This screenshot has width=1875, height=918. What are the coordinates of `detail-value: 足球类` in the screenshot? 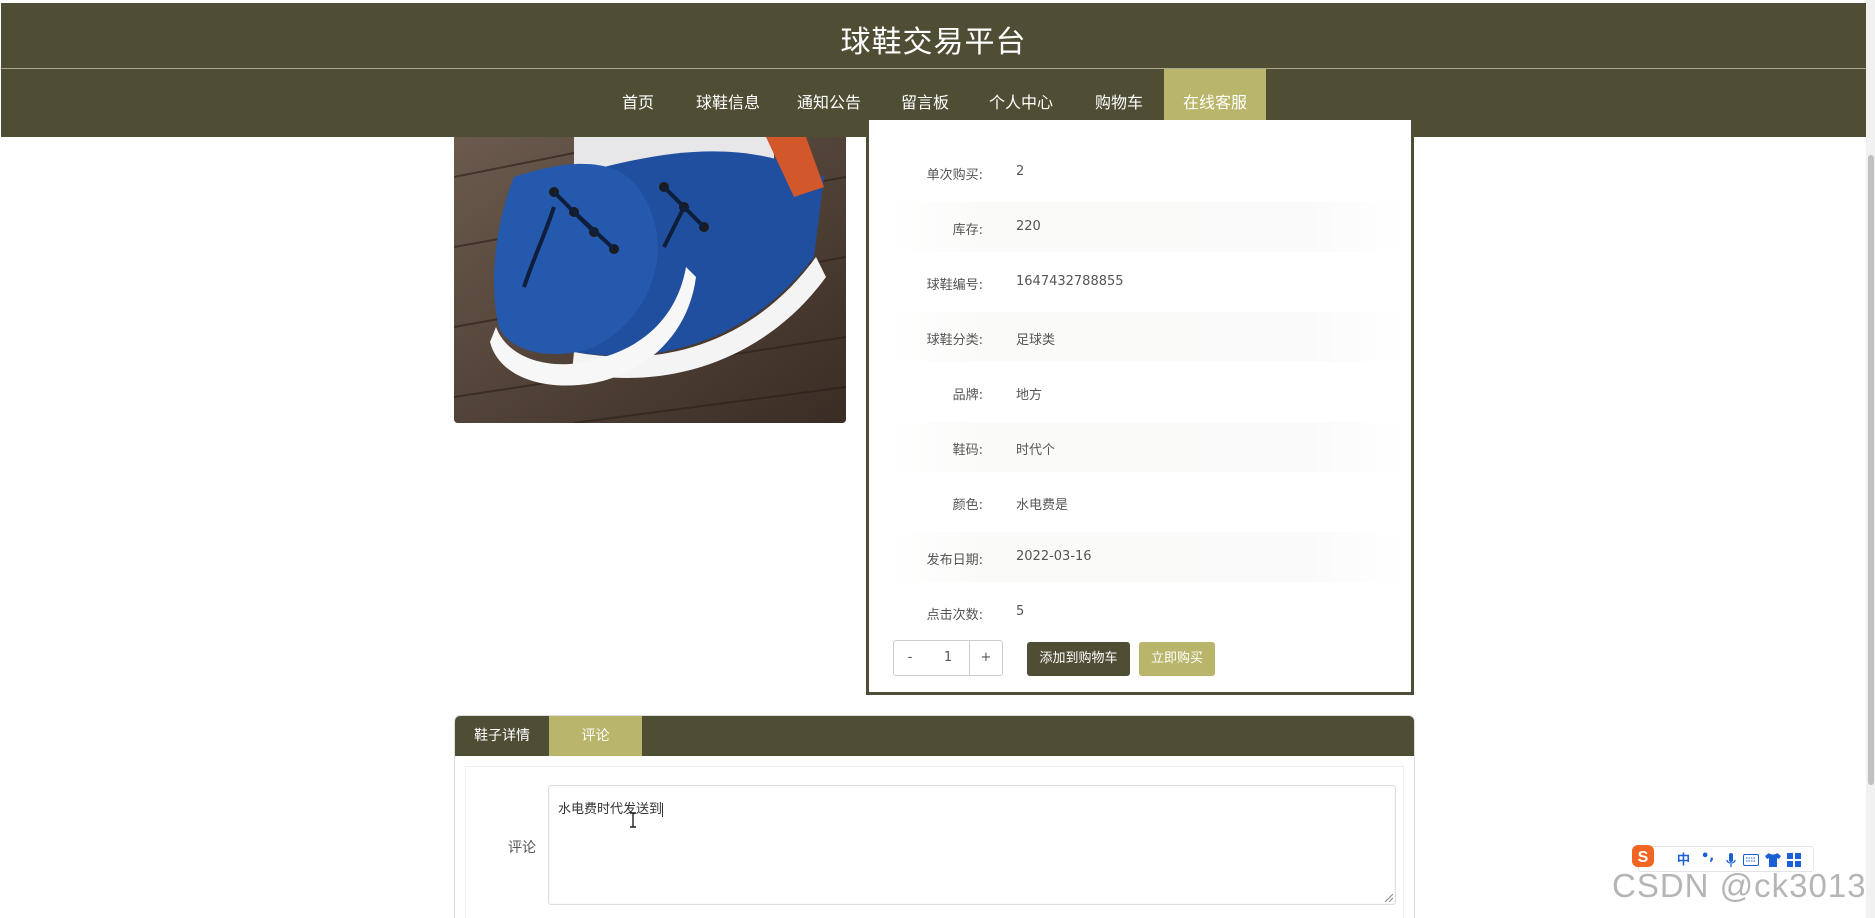 It's located at (1036, 340).